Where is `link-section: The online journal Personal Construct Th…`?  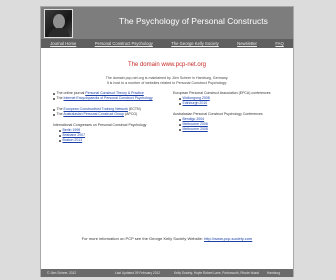
link-section: The online journal Personal Construct Th… is located at coordinates (112, 96).